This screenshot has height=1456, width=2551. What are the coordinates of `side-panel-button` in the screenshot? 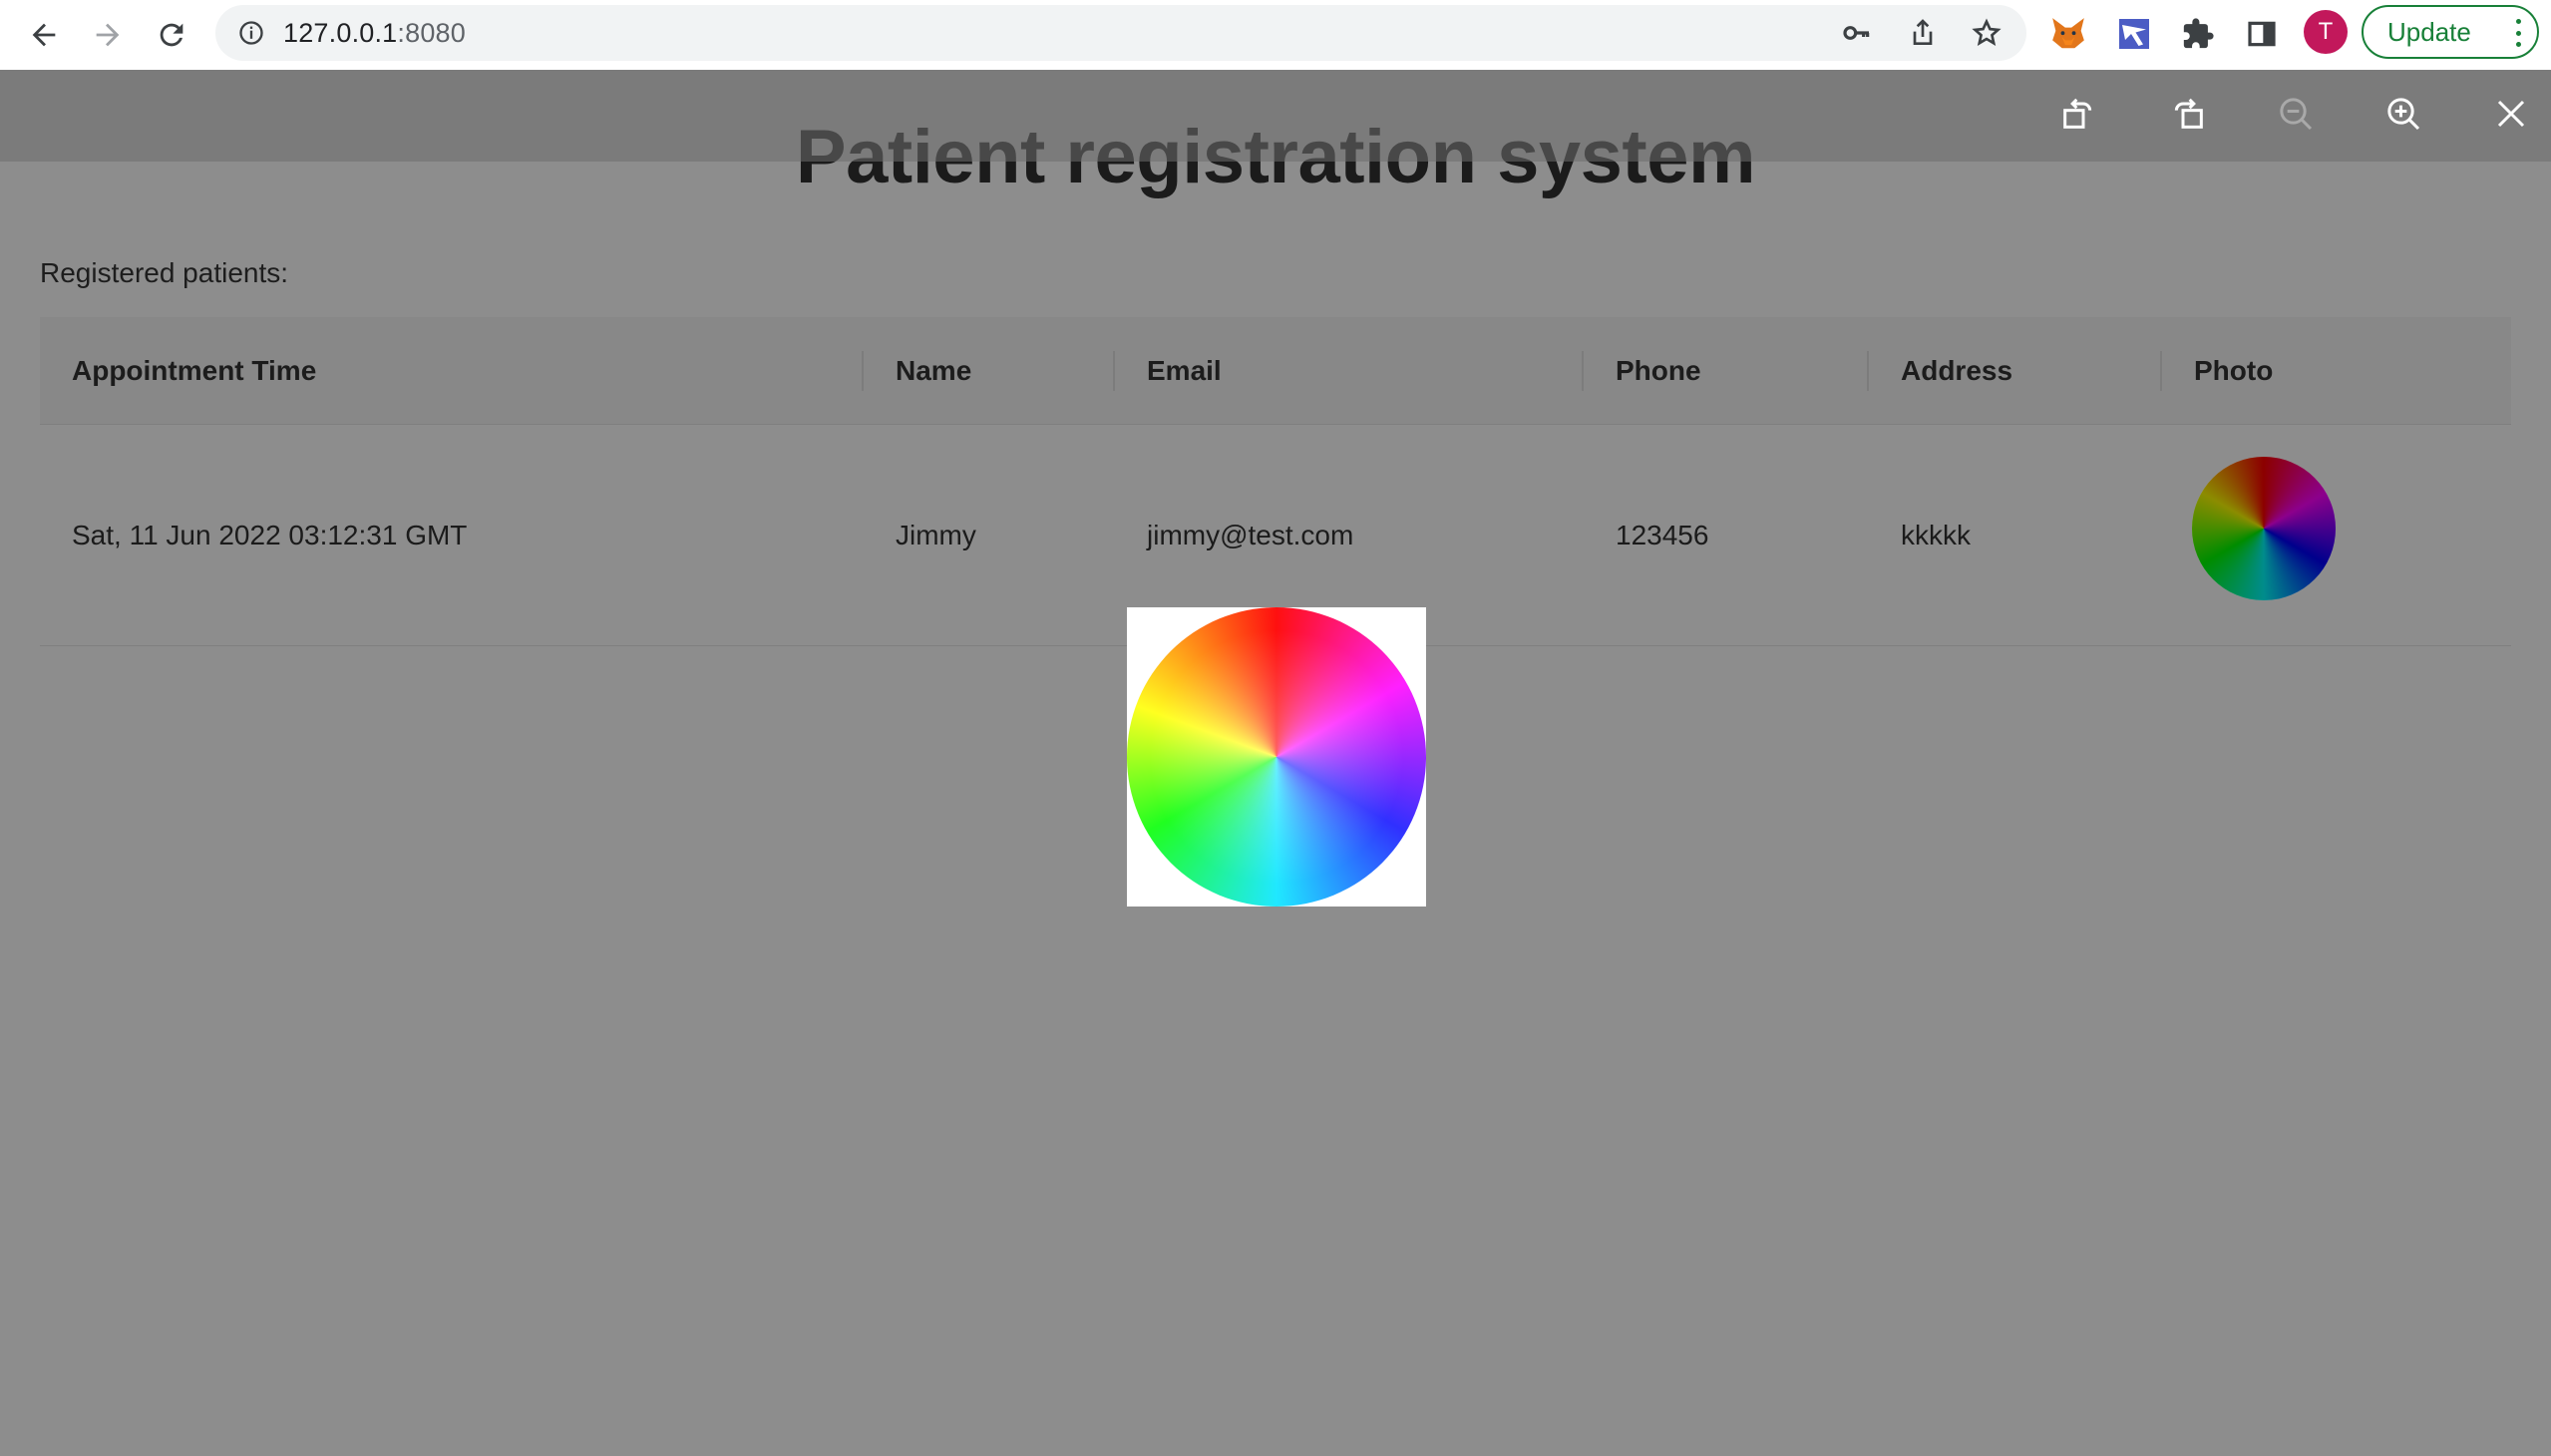 It's located at (2262, 34).